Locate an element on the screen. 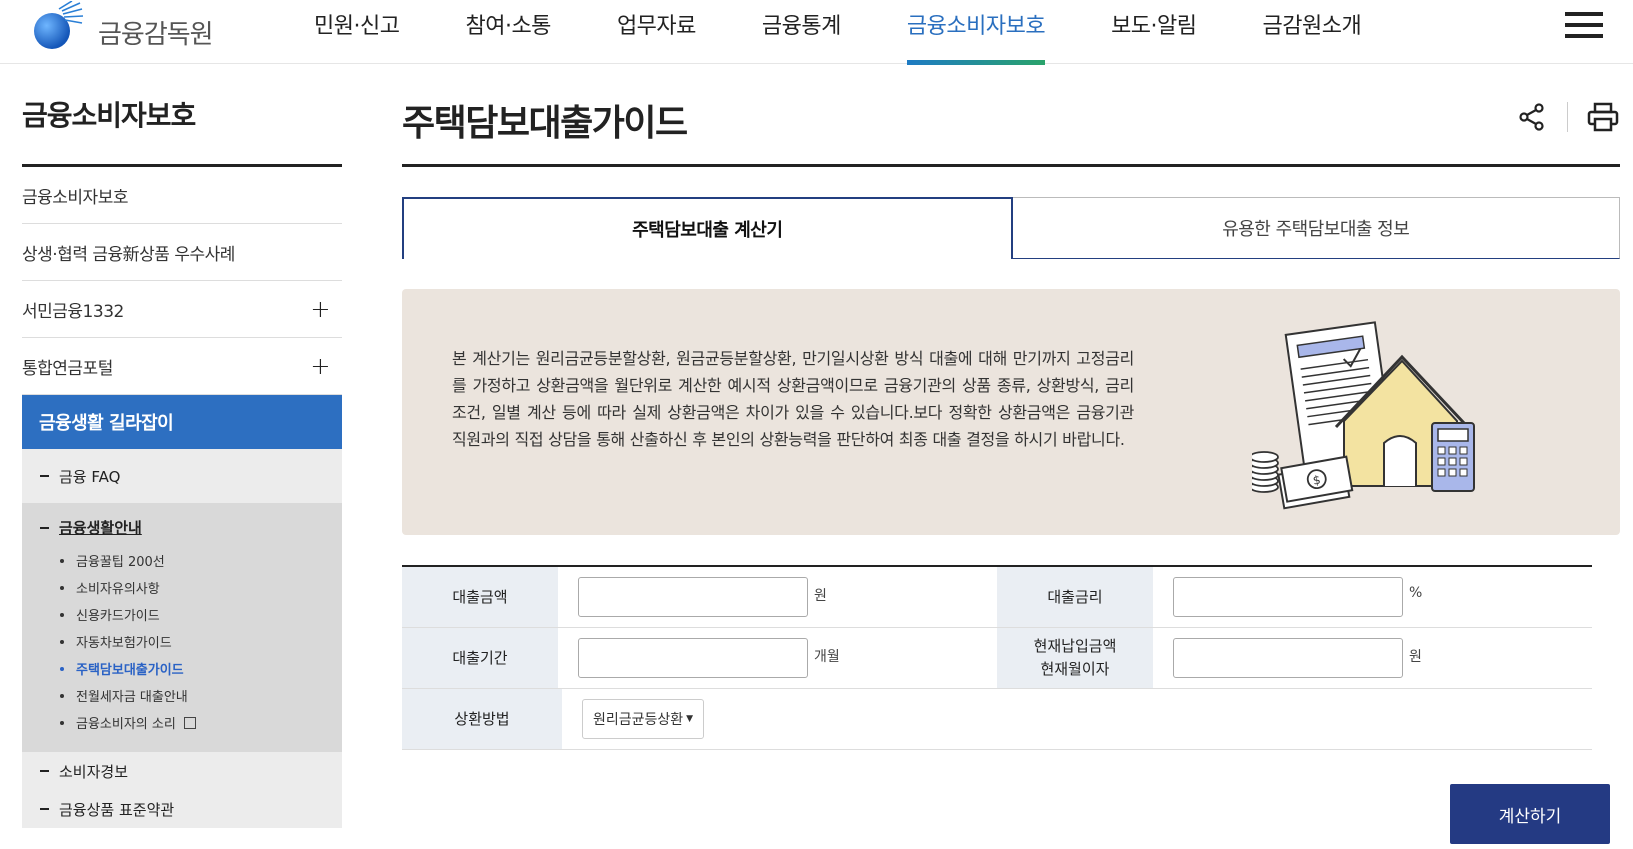 The height and width of the screenshot is (849, 1633). nav-item-about: 금감원소개 is located at coordinates (1312, 32).